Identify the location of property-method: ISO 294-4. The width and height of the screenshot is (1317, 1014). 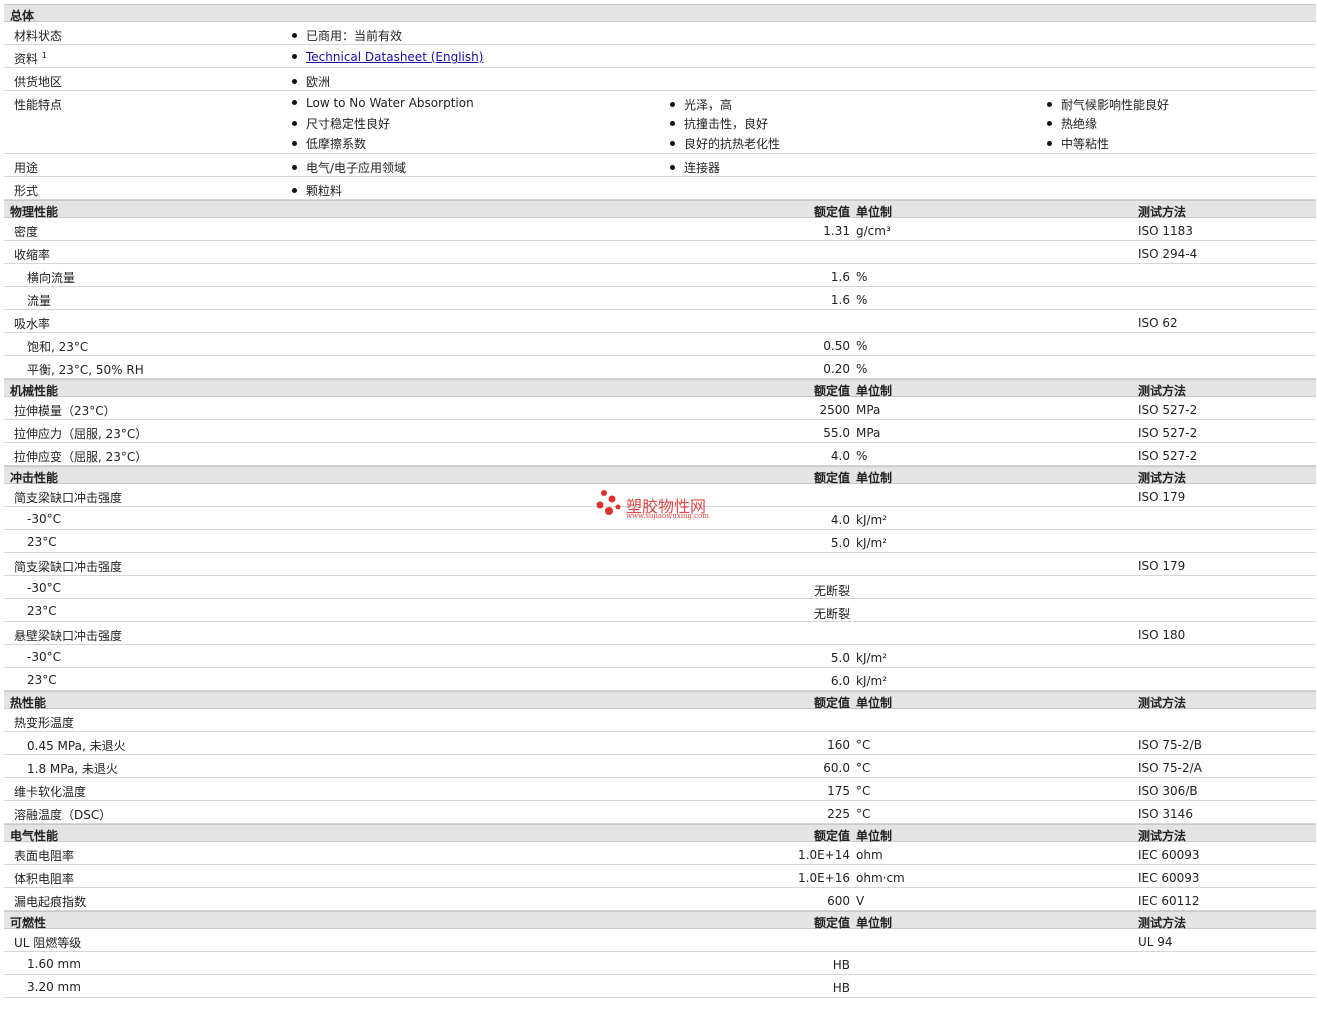
(1168, 254).